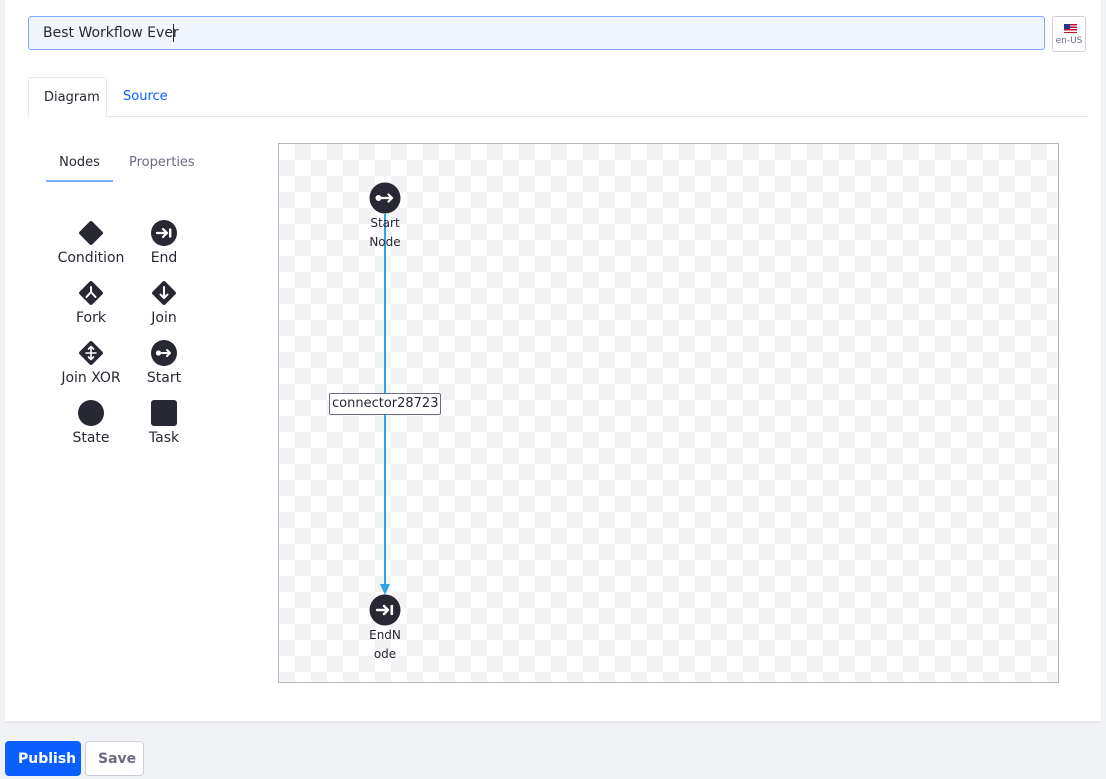 This screenshot has height=779, width=1106. I want to click on diagram-node-end: EndNode, so click(385, 629).